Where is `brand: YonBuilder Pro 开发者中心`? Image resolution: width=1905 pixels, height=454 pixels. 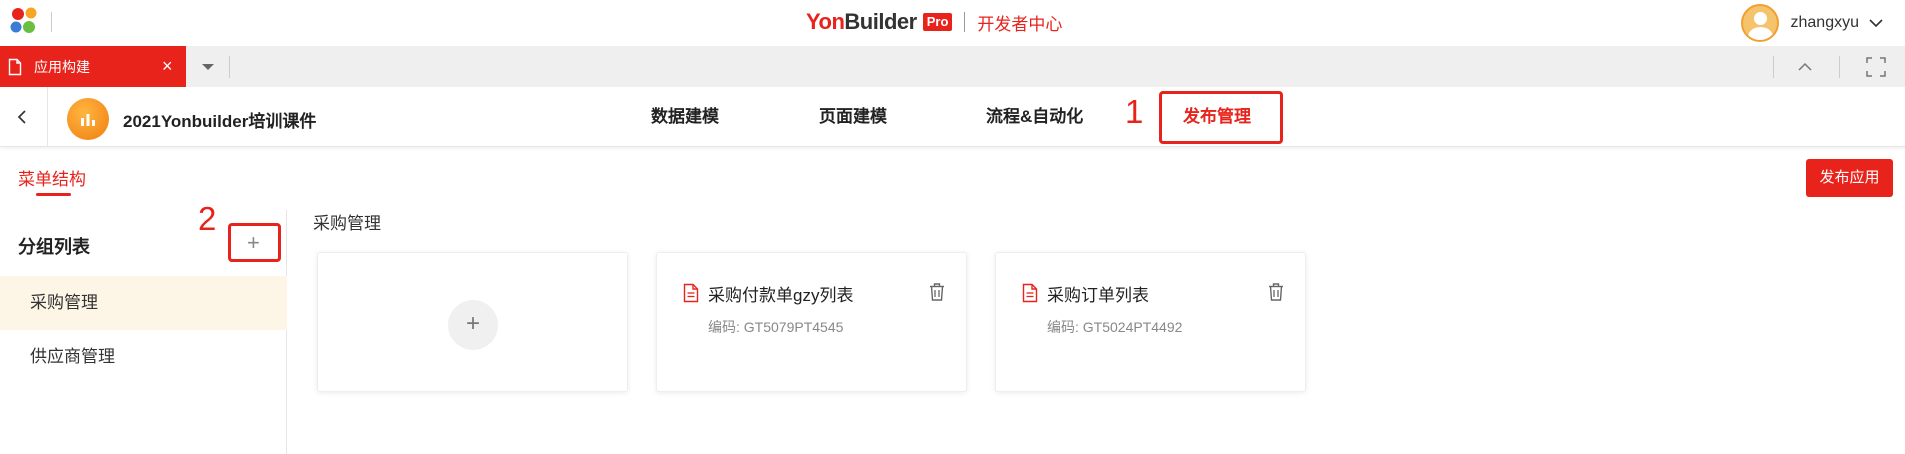
brand: YonBuilder Pro 开发者中心 is located at coordinates (934, 21).